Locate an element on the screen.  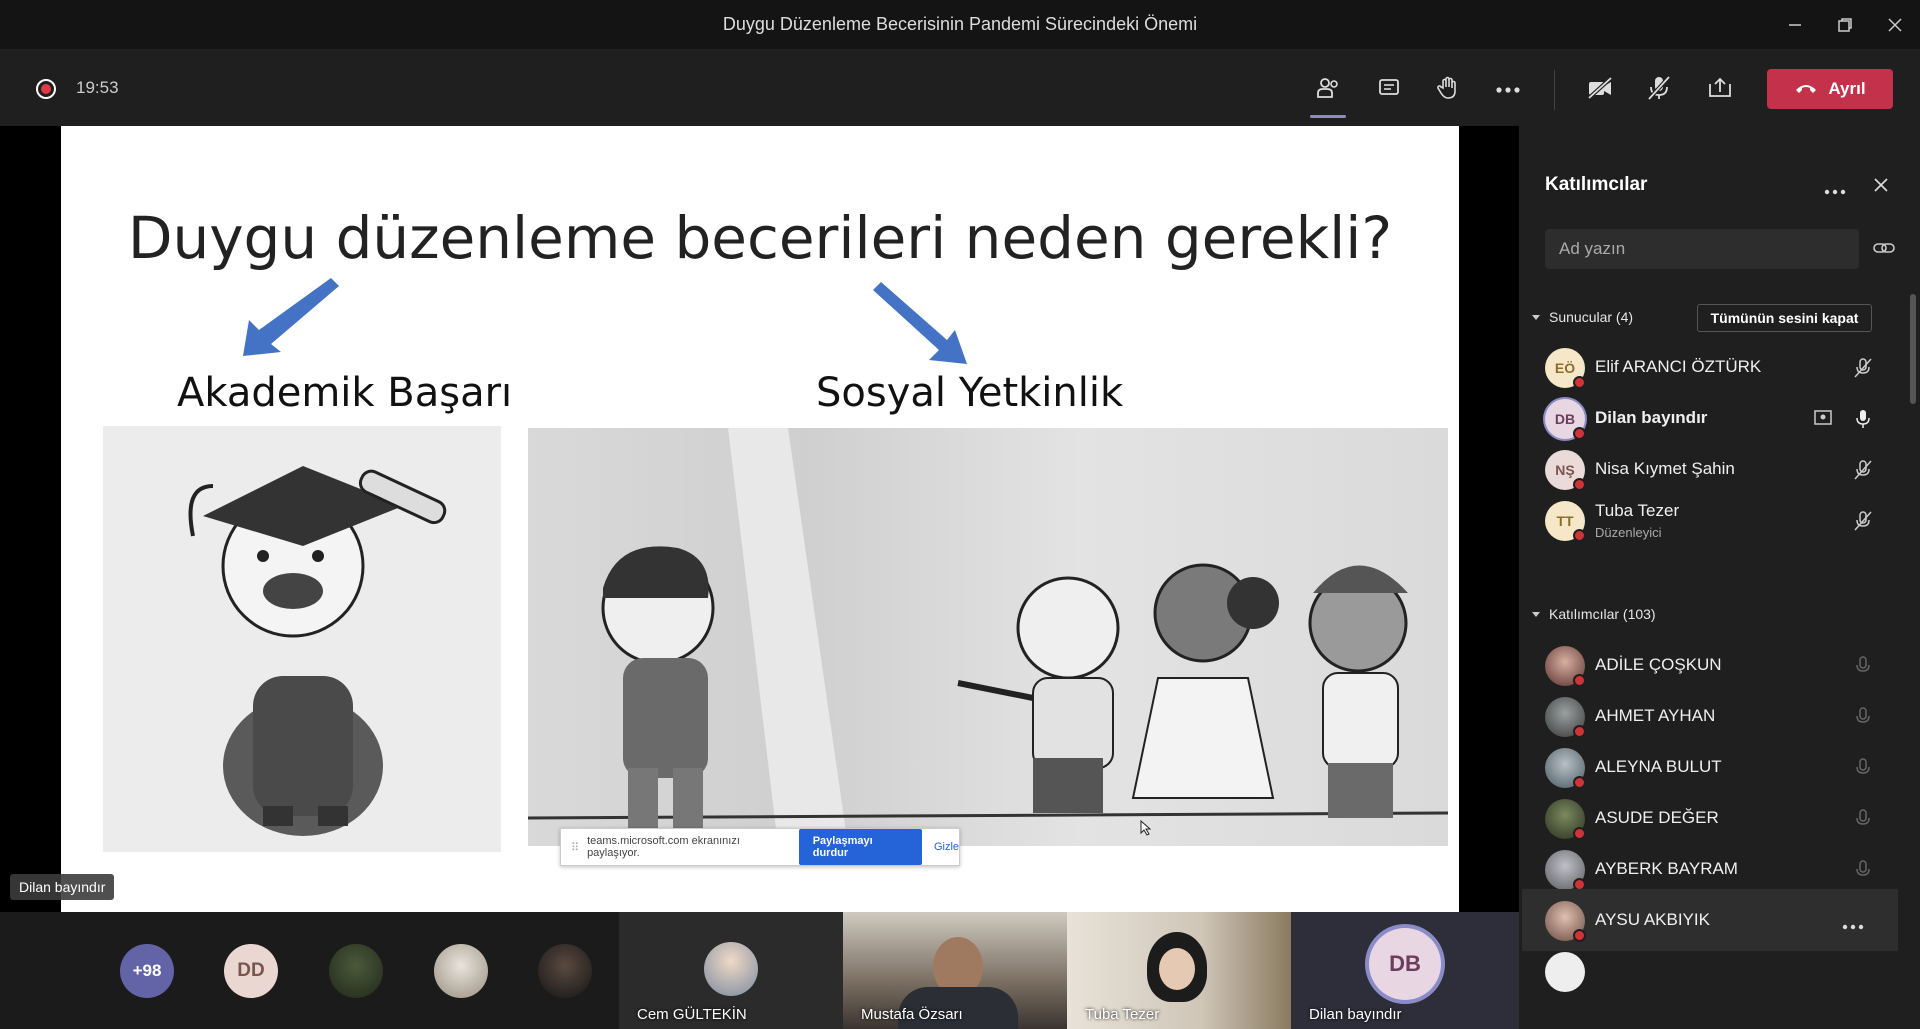
leave-button: Ayrıl is located at coordinates (1830, 89).